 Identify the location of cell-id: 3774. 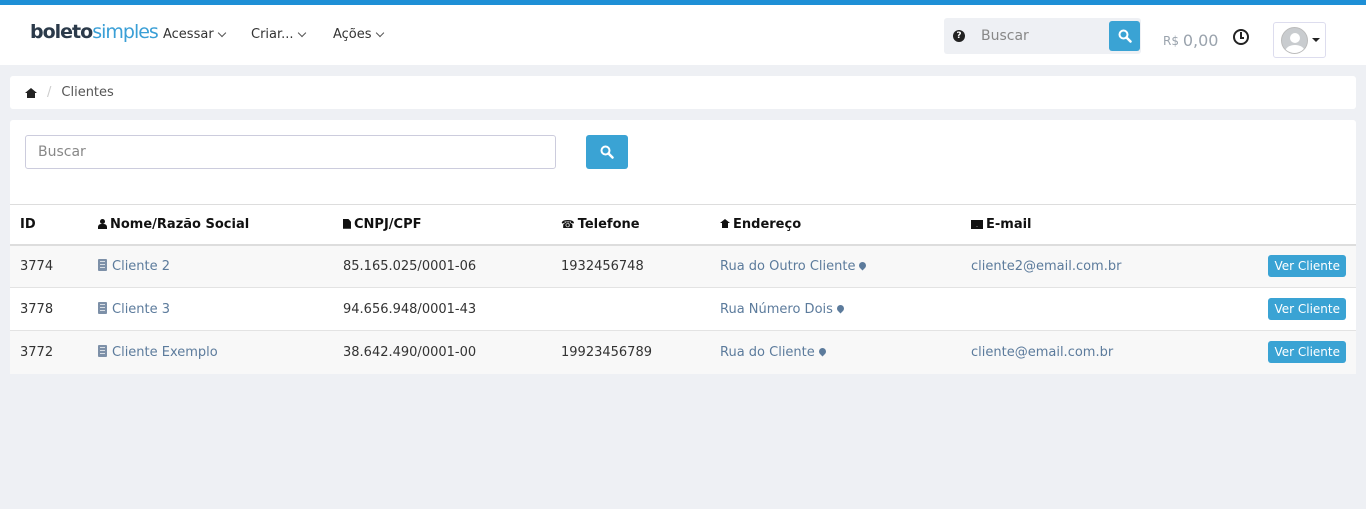
(49, 266).